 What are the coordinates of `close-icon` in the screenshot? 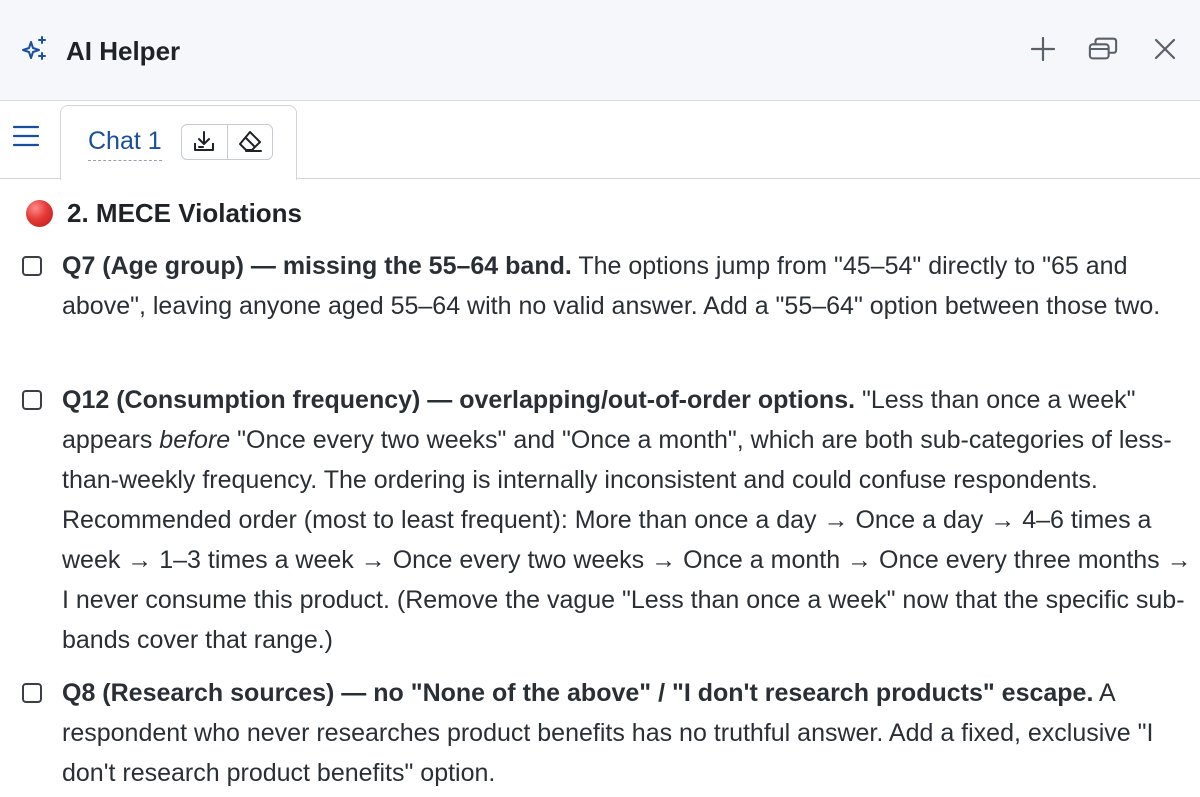 It's located at (1165, 49).